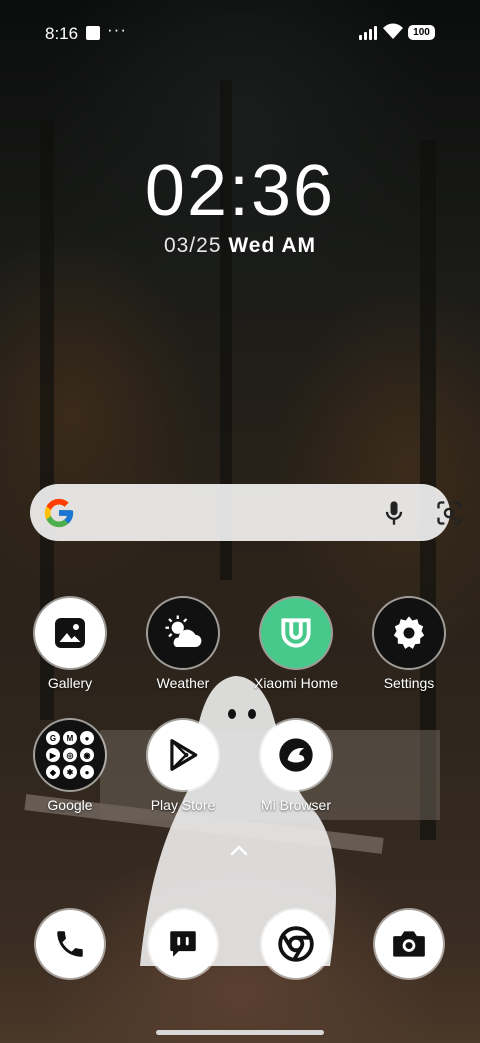 Image resolution: width=480 pixels, height=1043 pixels. I want to click on app-folder-google: G M ● ▶ ◎ ◉ ◆ ✱ ● Google, so click(70, 766).